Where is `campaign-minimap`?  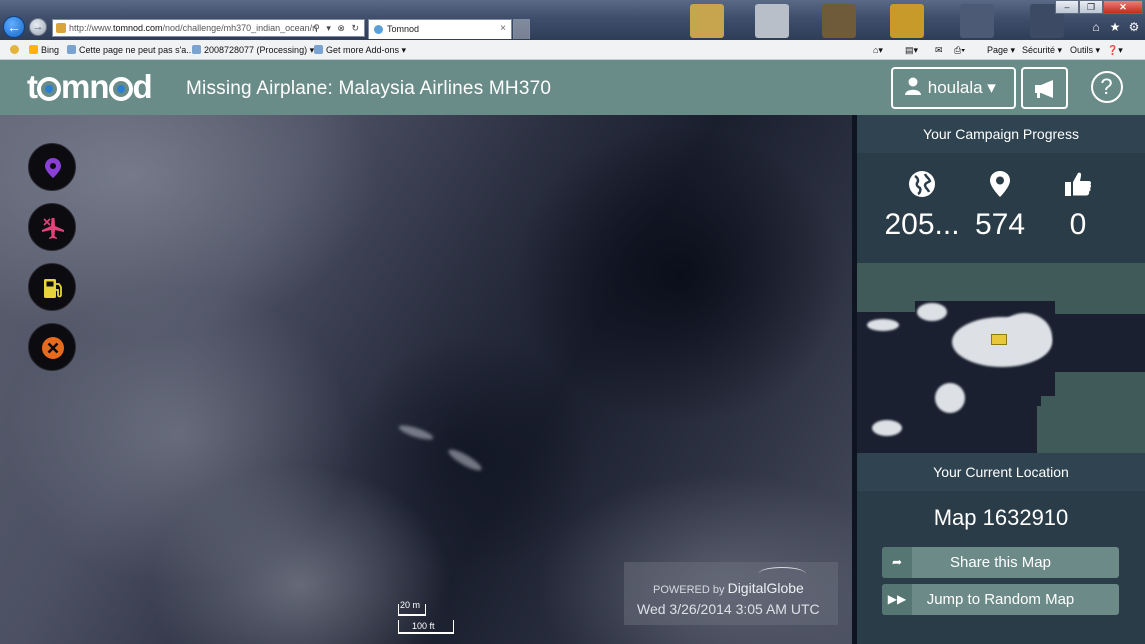
campaign-minimap is located at coordinates (1001, 358).